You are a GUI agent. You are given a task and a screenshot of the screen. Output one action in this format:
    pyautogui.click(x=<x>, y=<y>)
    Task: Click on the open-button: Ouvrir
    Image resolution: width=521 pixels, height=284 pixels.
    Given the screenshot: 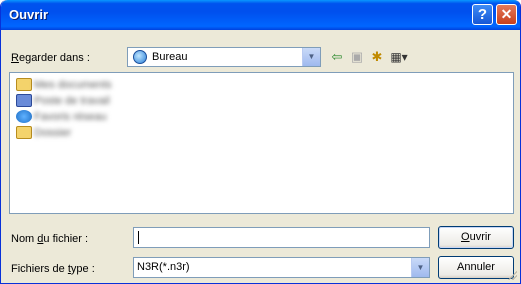 What is the action you would take?
    pyautogui.click(x=476, y=237)
    